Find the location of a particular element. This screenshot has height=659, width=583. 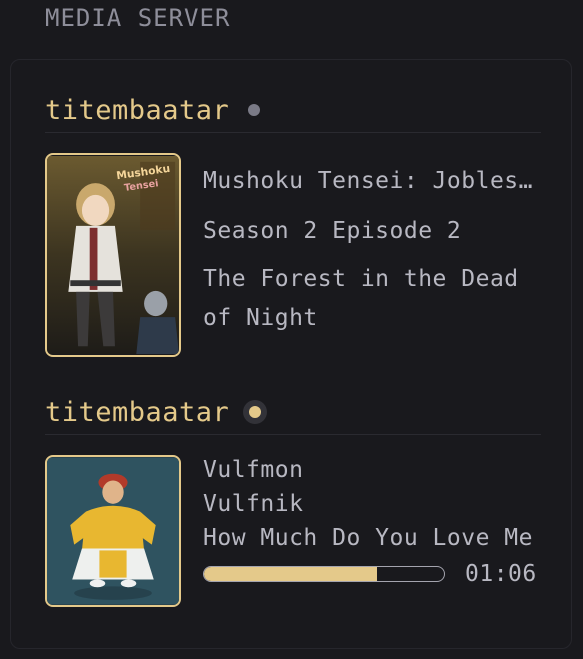

media-subtitle: Season 2 Episode 2 is located at coordinates (332, 231).